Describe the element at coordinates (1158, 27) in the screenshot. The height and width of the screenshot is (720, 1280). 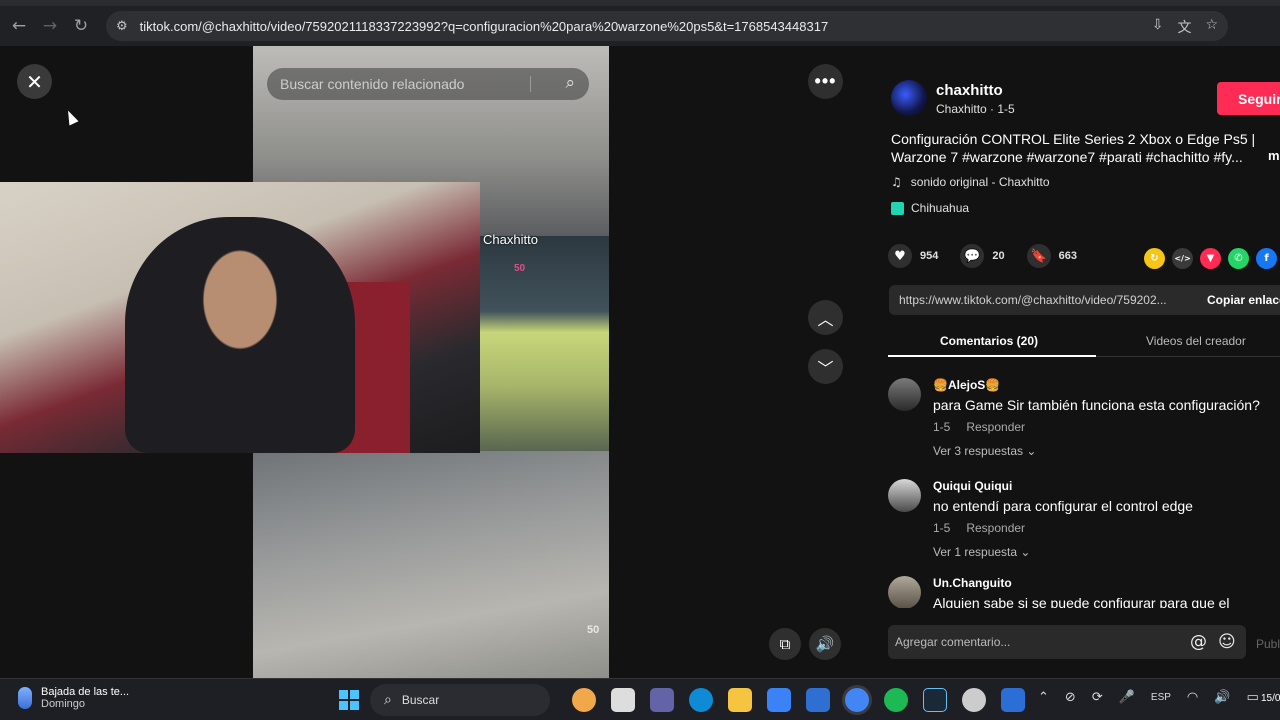
I see `install-icon: ⇩` at that location.